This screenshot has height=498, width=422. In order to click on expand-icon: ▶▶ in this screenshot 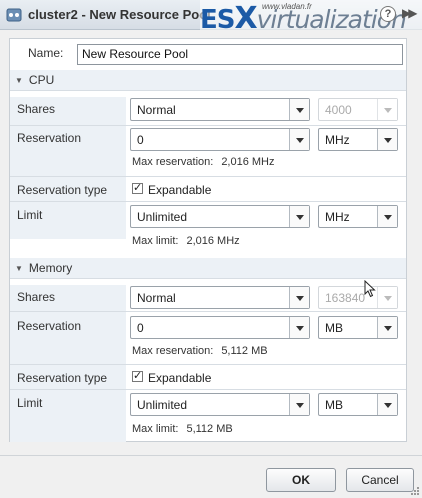, I will do `click(410, 13)`.